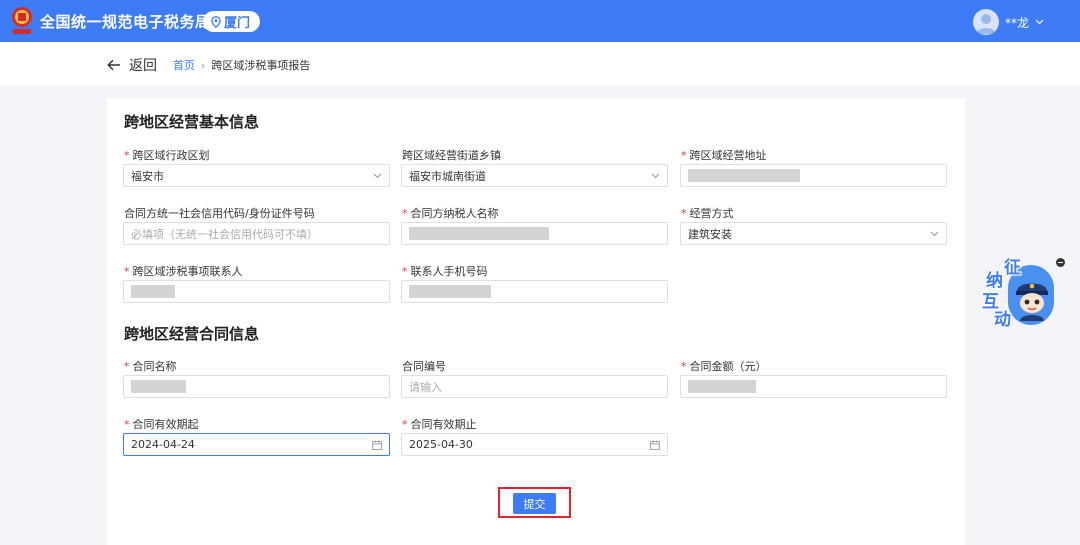 The height and width of the screenshot is (545, 1080). Describe the element at coordinates (1002, 320) in the screenshot. I see `widget-char: 动` at that location.